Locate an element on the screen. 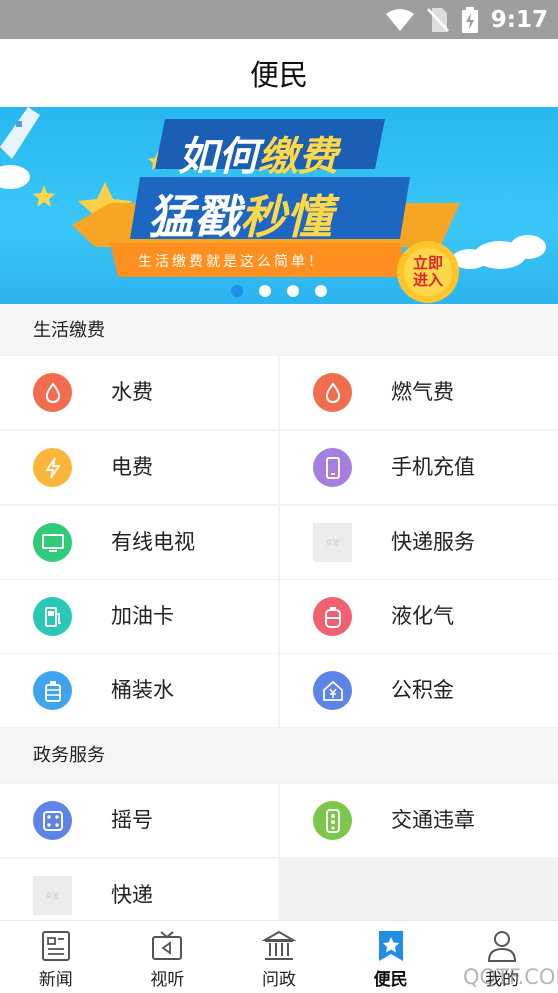 Image resolution: width=558 pixels, height=993 pixels. service-housing-fund: 公积金 is located at coordinates (419, 690).